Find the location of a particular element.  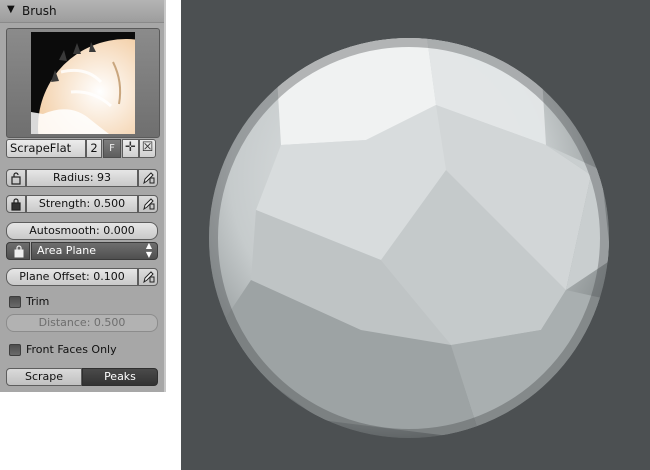

brush-users-count: 2 is located at coordinates (94, 148).